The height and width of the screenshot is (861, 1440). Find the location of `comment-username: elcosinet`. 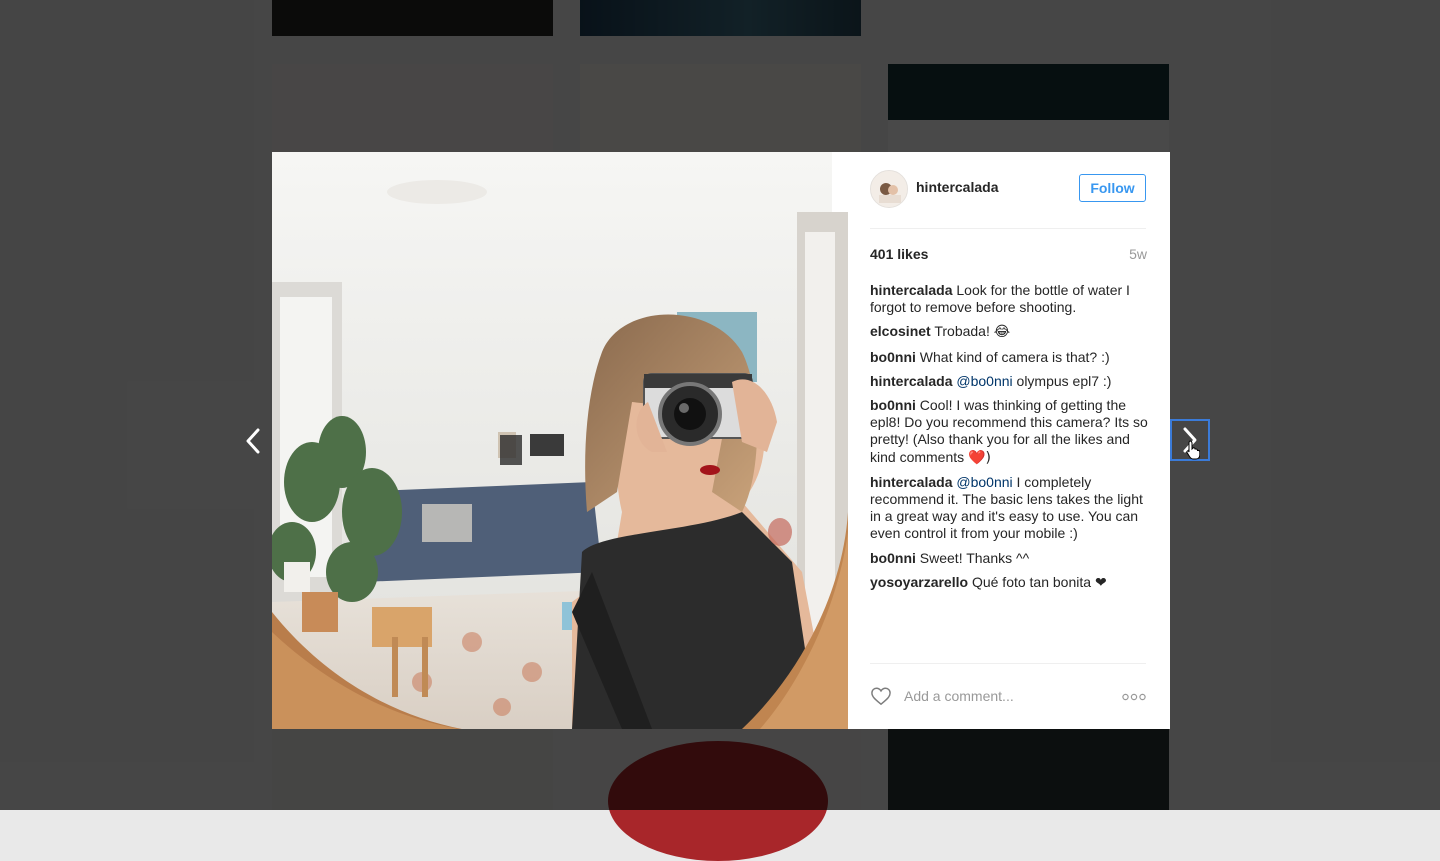

comment-username: elcosinet is located at coordinates (900, 331).